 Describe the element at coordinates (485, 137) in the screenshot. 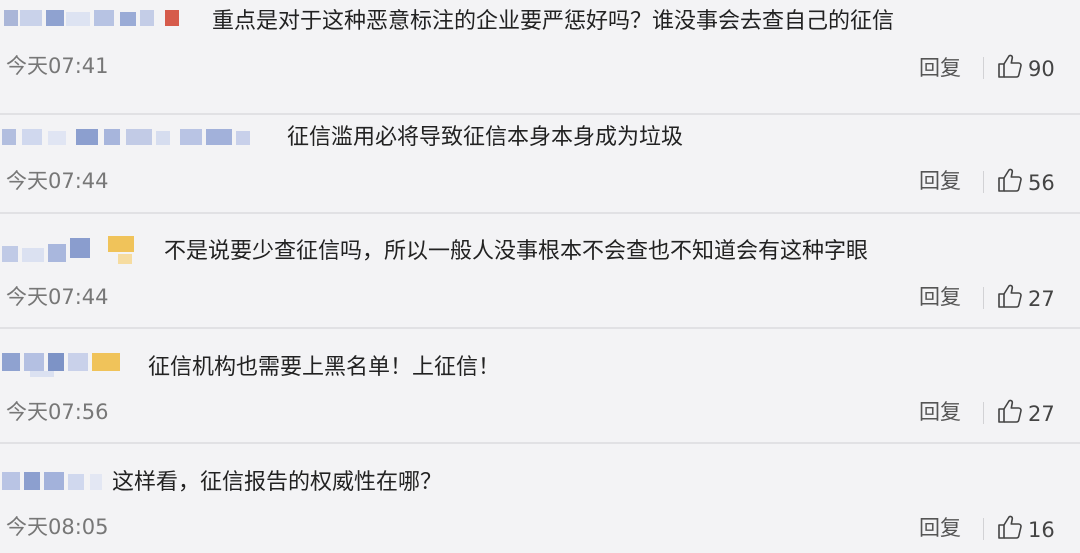

I see `comment-text: 征信滥用必将导致征信本身本身成为垃圾` at that location.